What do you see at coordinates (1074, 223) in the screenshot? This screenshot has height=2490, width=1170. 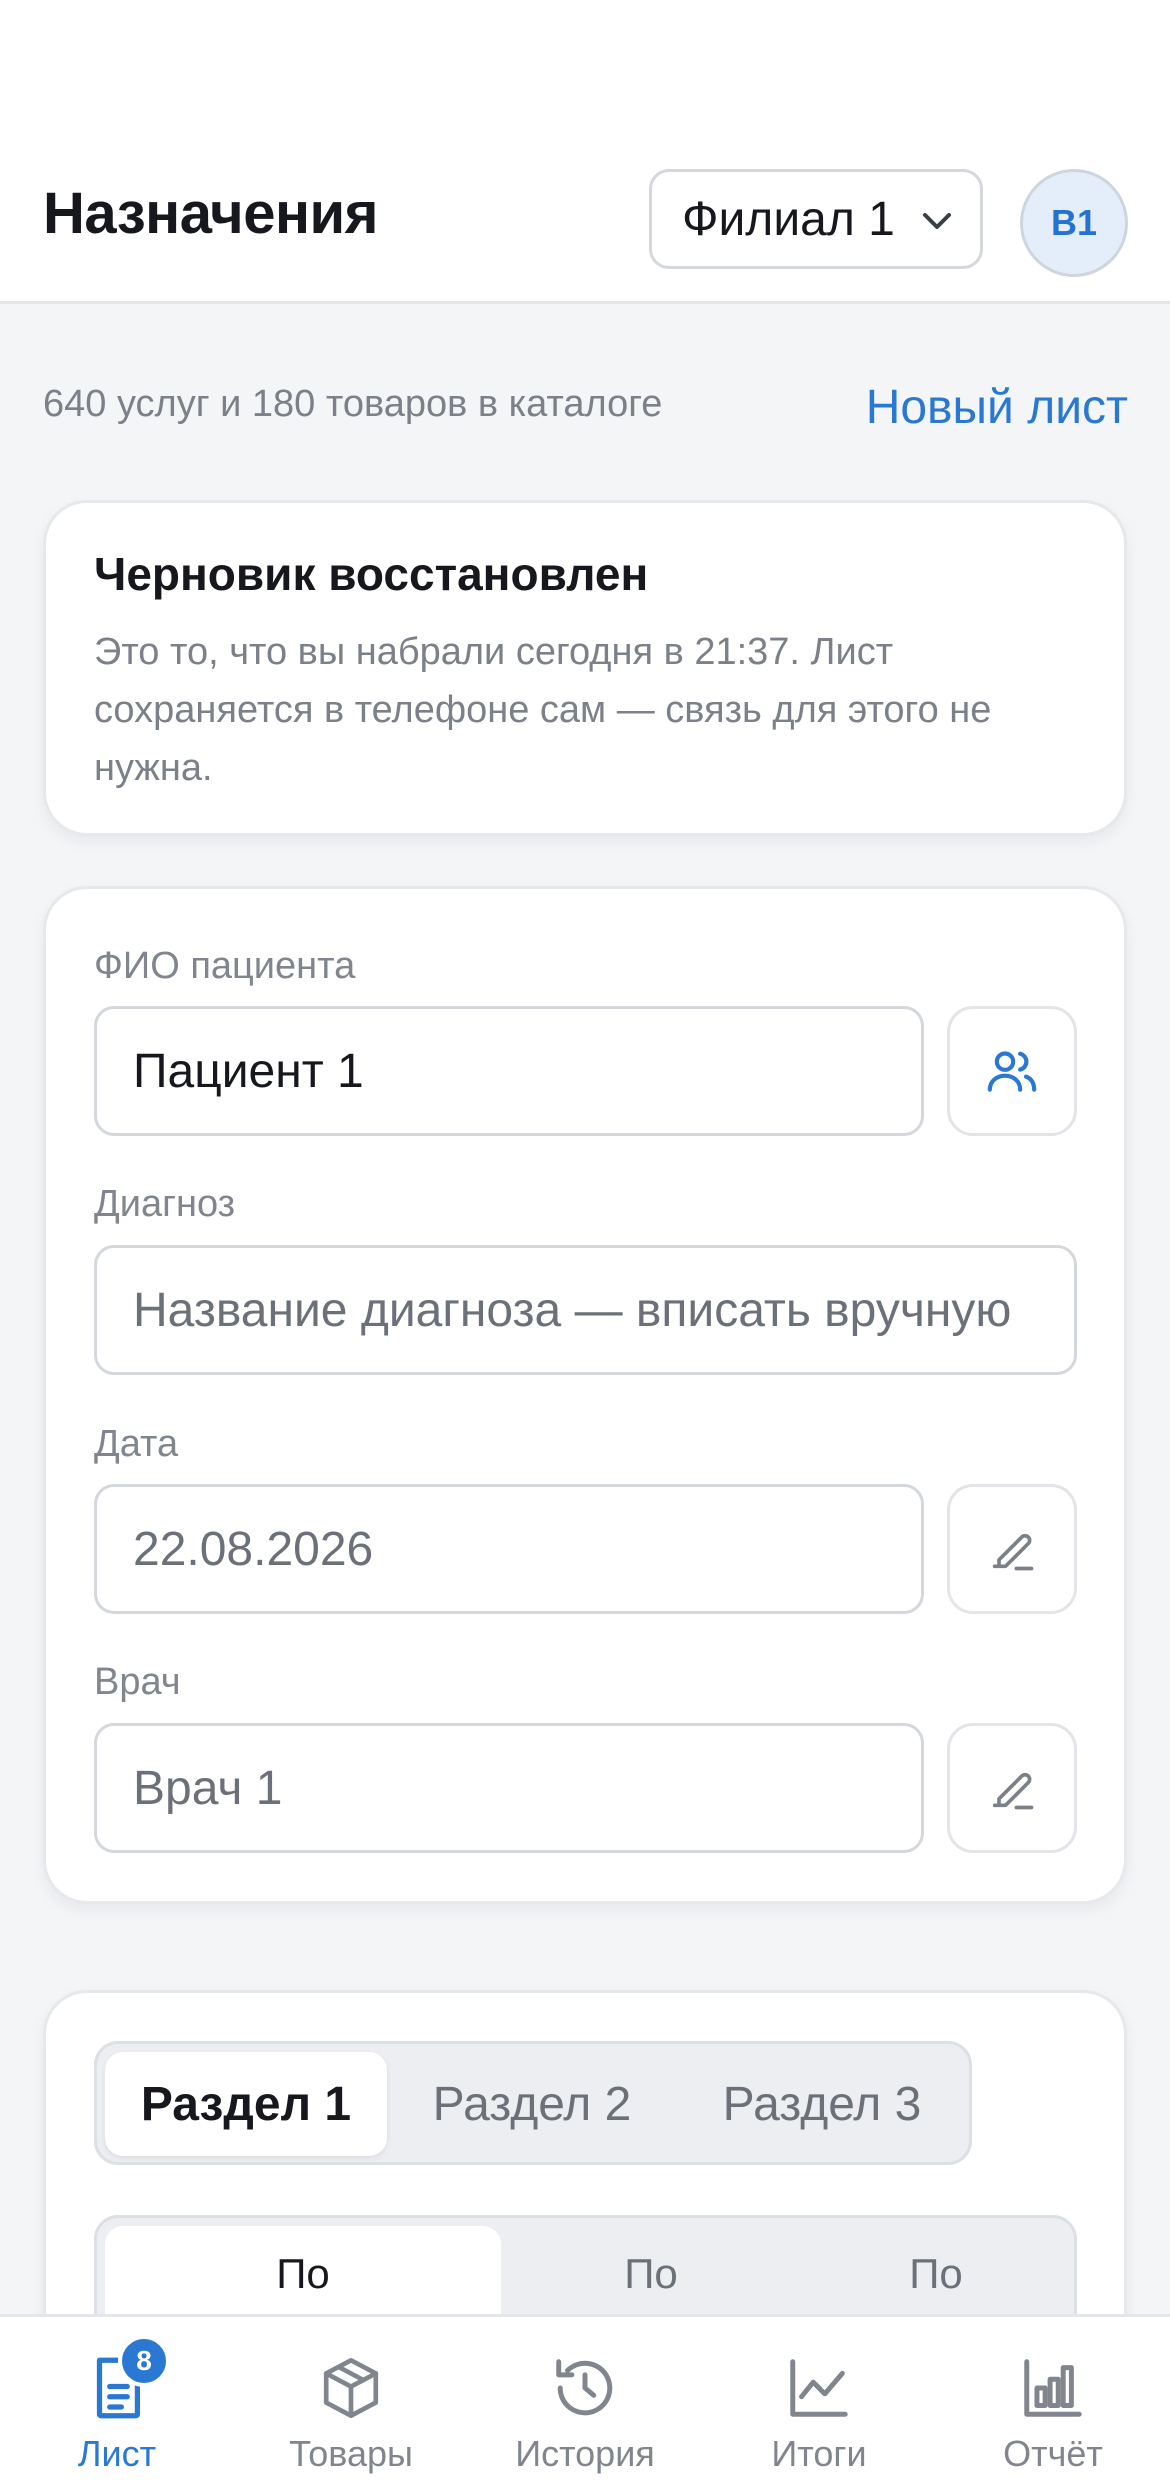 I see `avatar: В1` at bounding box center [1074, 223].